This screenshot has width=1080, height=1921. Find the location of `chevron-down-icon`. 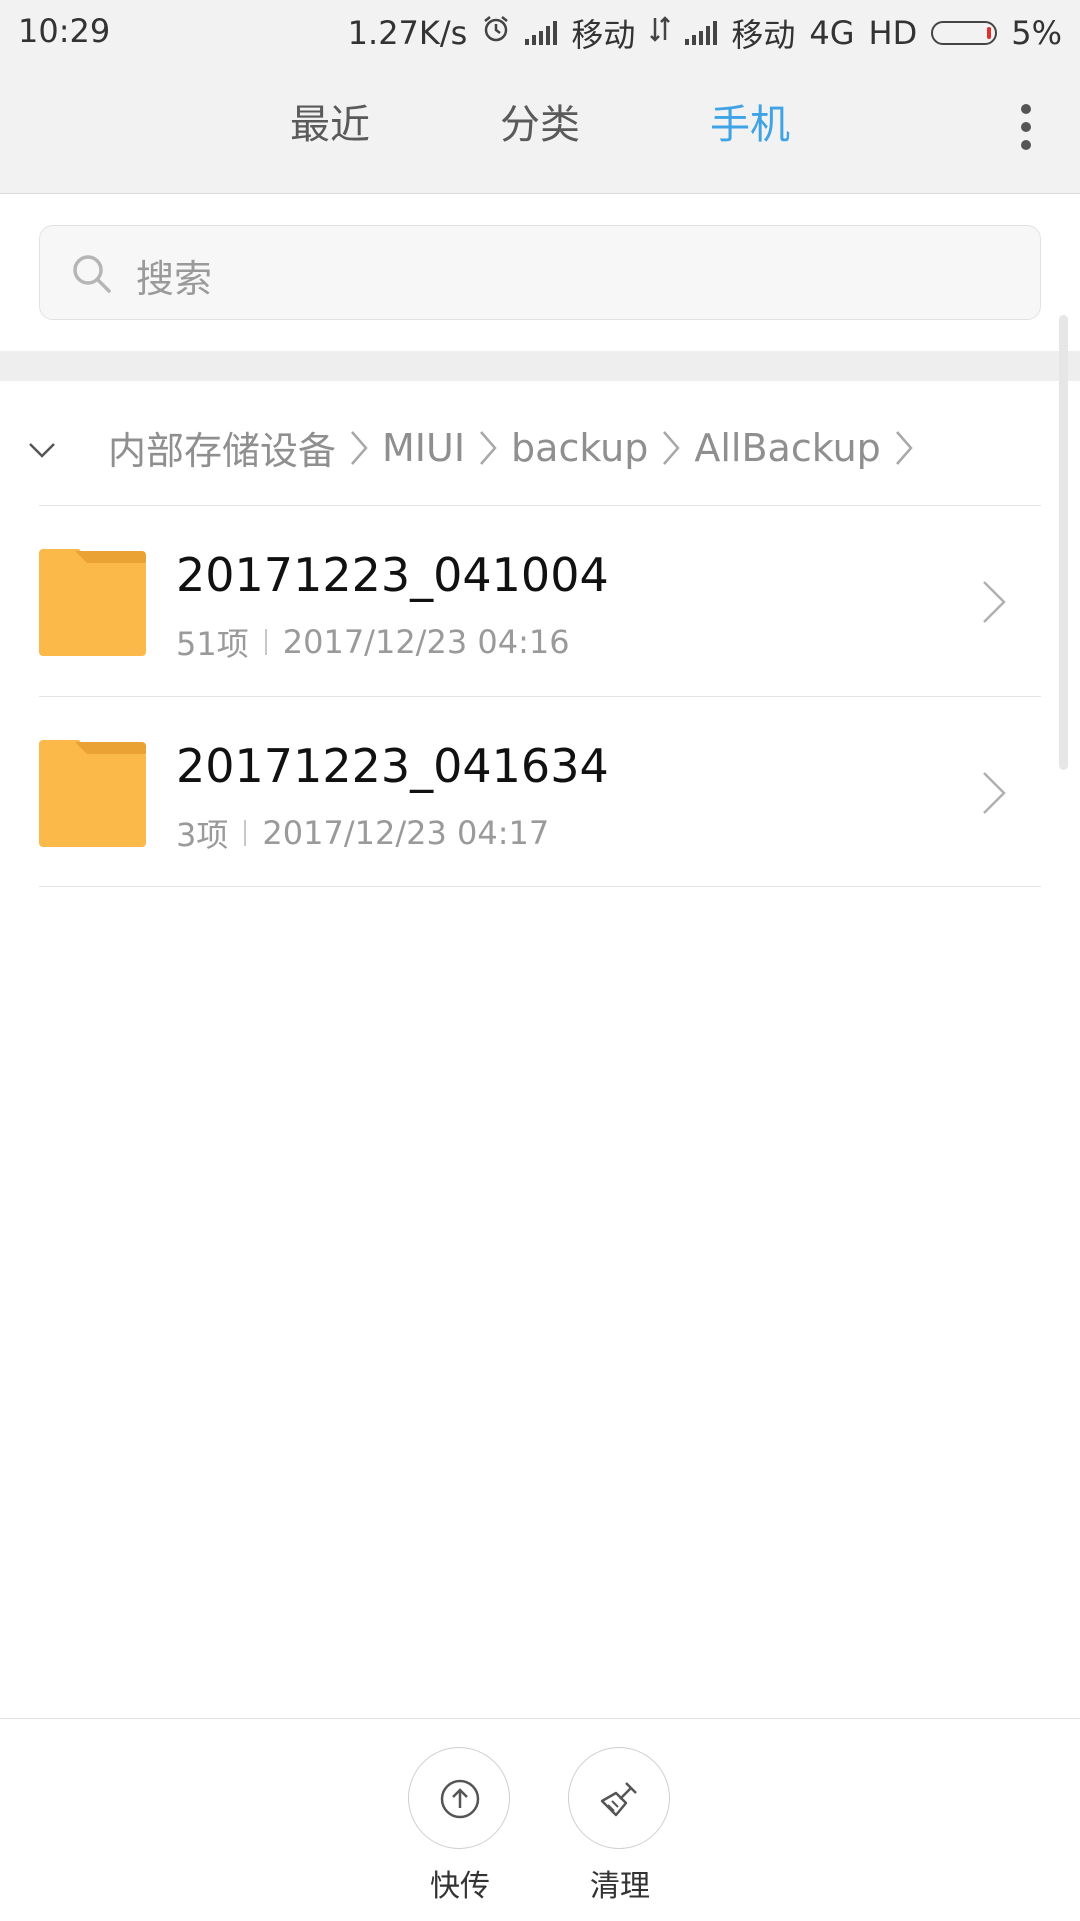

chevron-down-icon is located at coordinates (42, 450).